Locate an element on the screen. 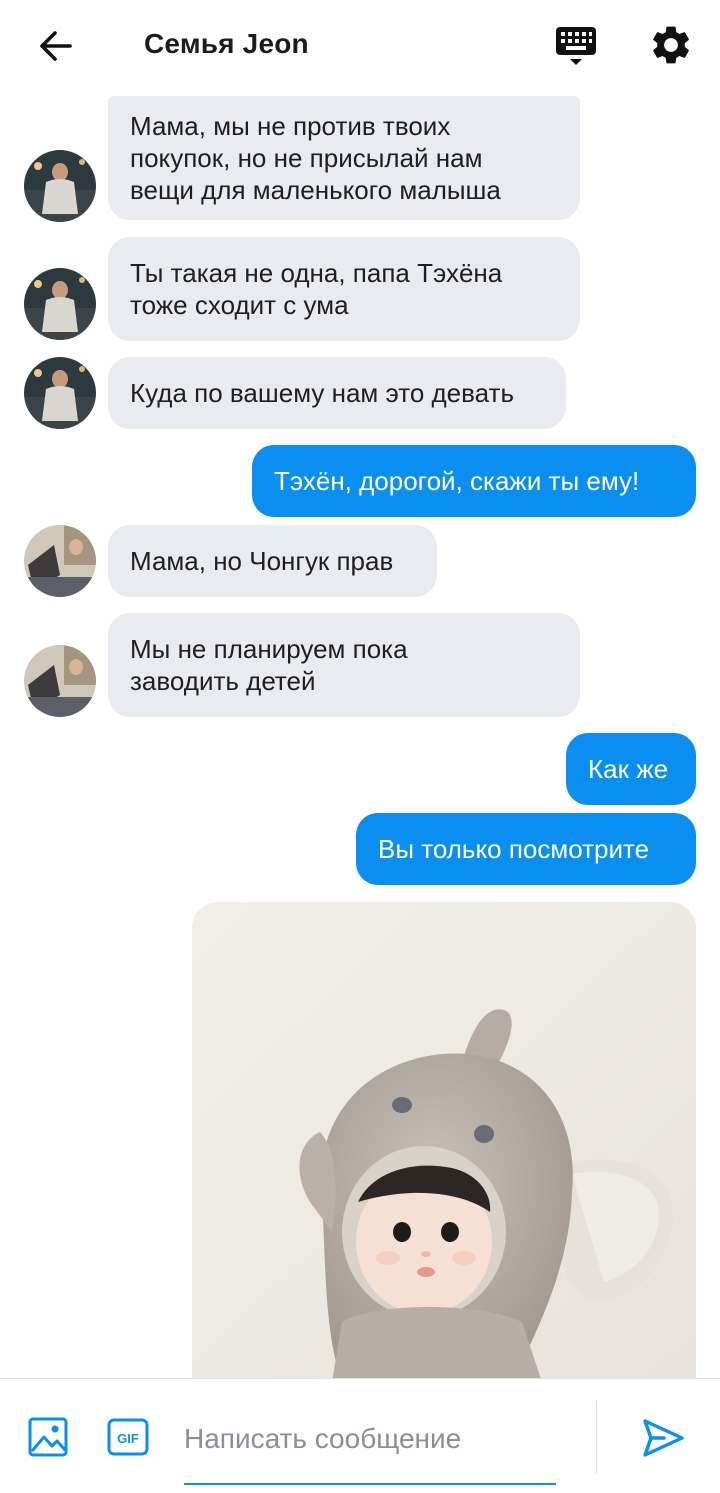 This screenshot has width=720, height=1493. gear-icon is located at coordinates (671, 45).